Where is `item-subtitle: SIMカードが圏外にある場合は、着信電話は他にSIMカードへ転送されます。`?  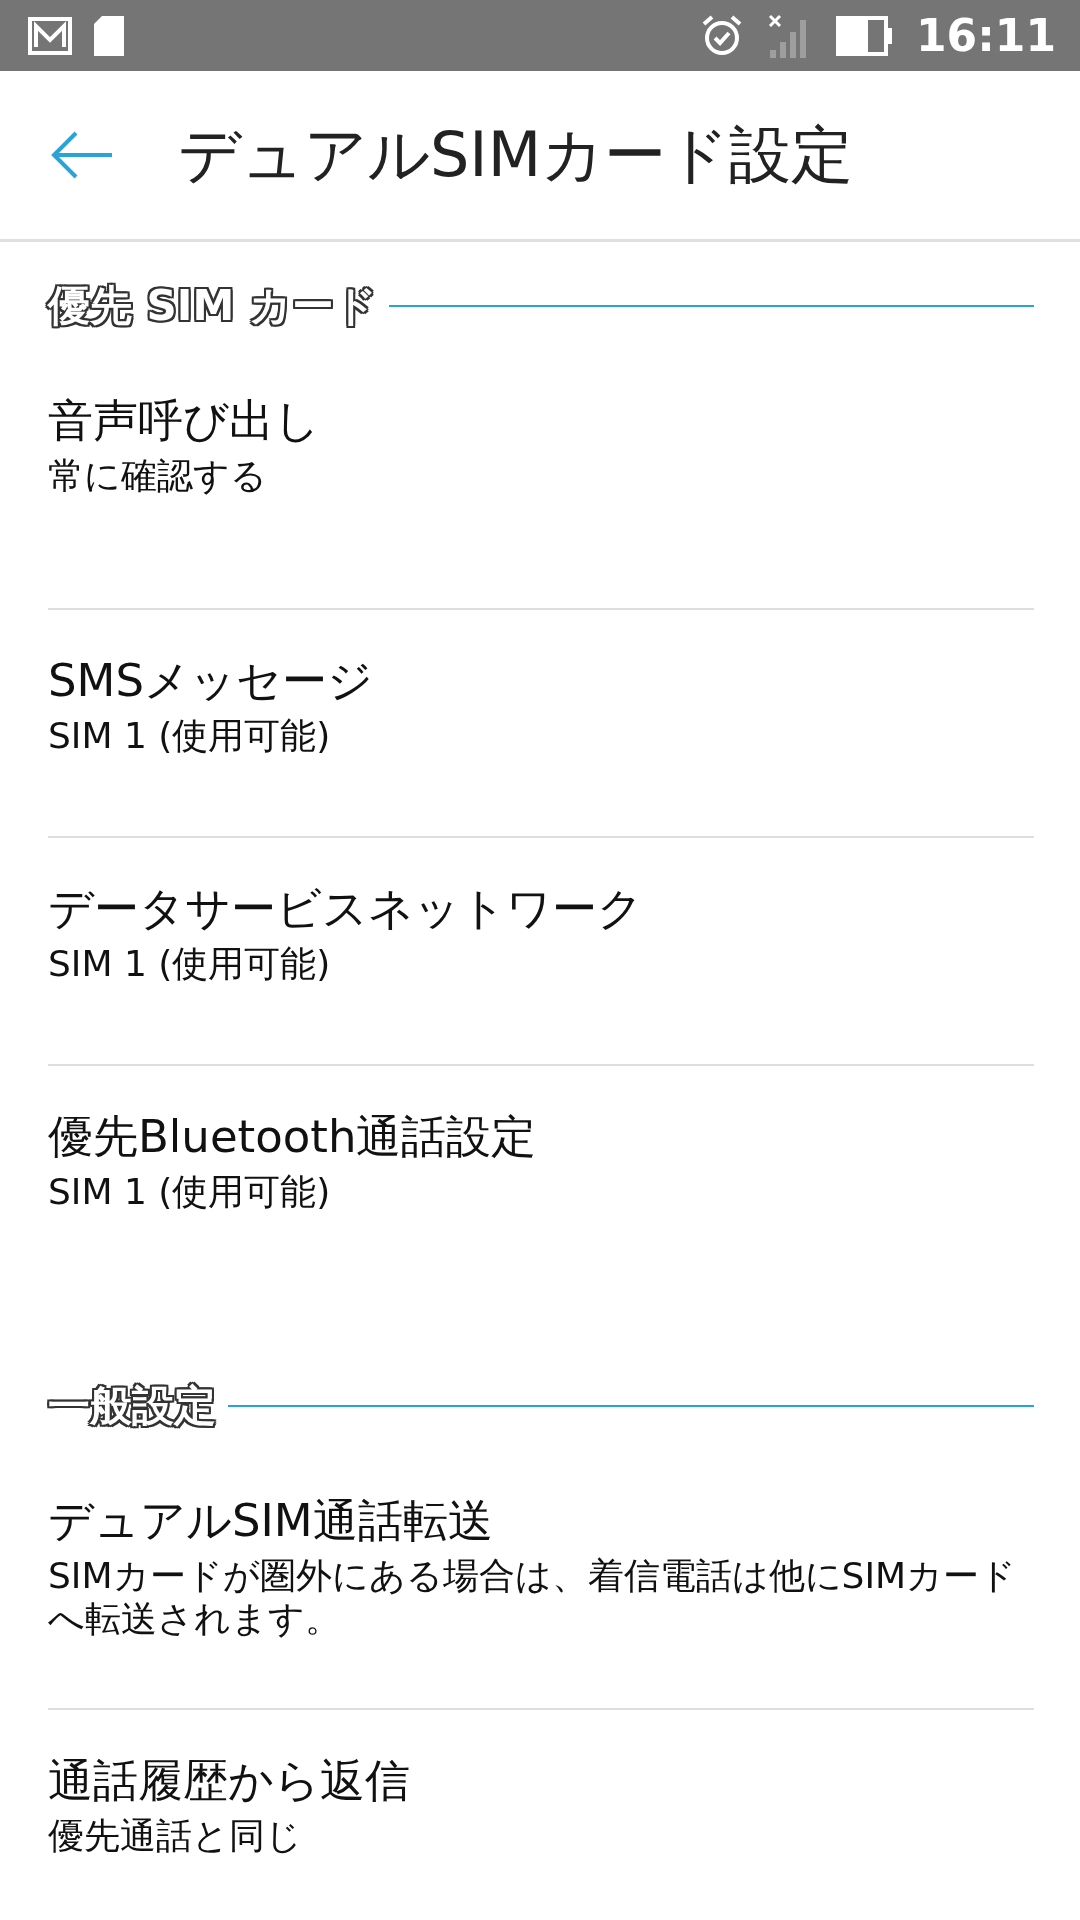 item-subtitle: SIMカードが圏外にある場合は、着信電話は他にSIMカードへ転送されます。 is located at coordinates (533, 1597).